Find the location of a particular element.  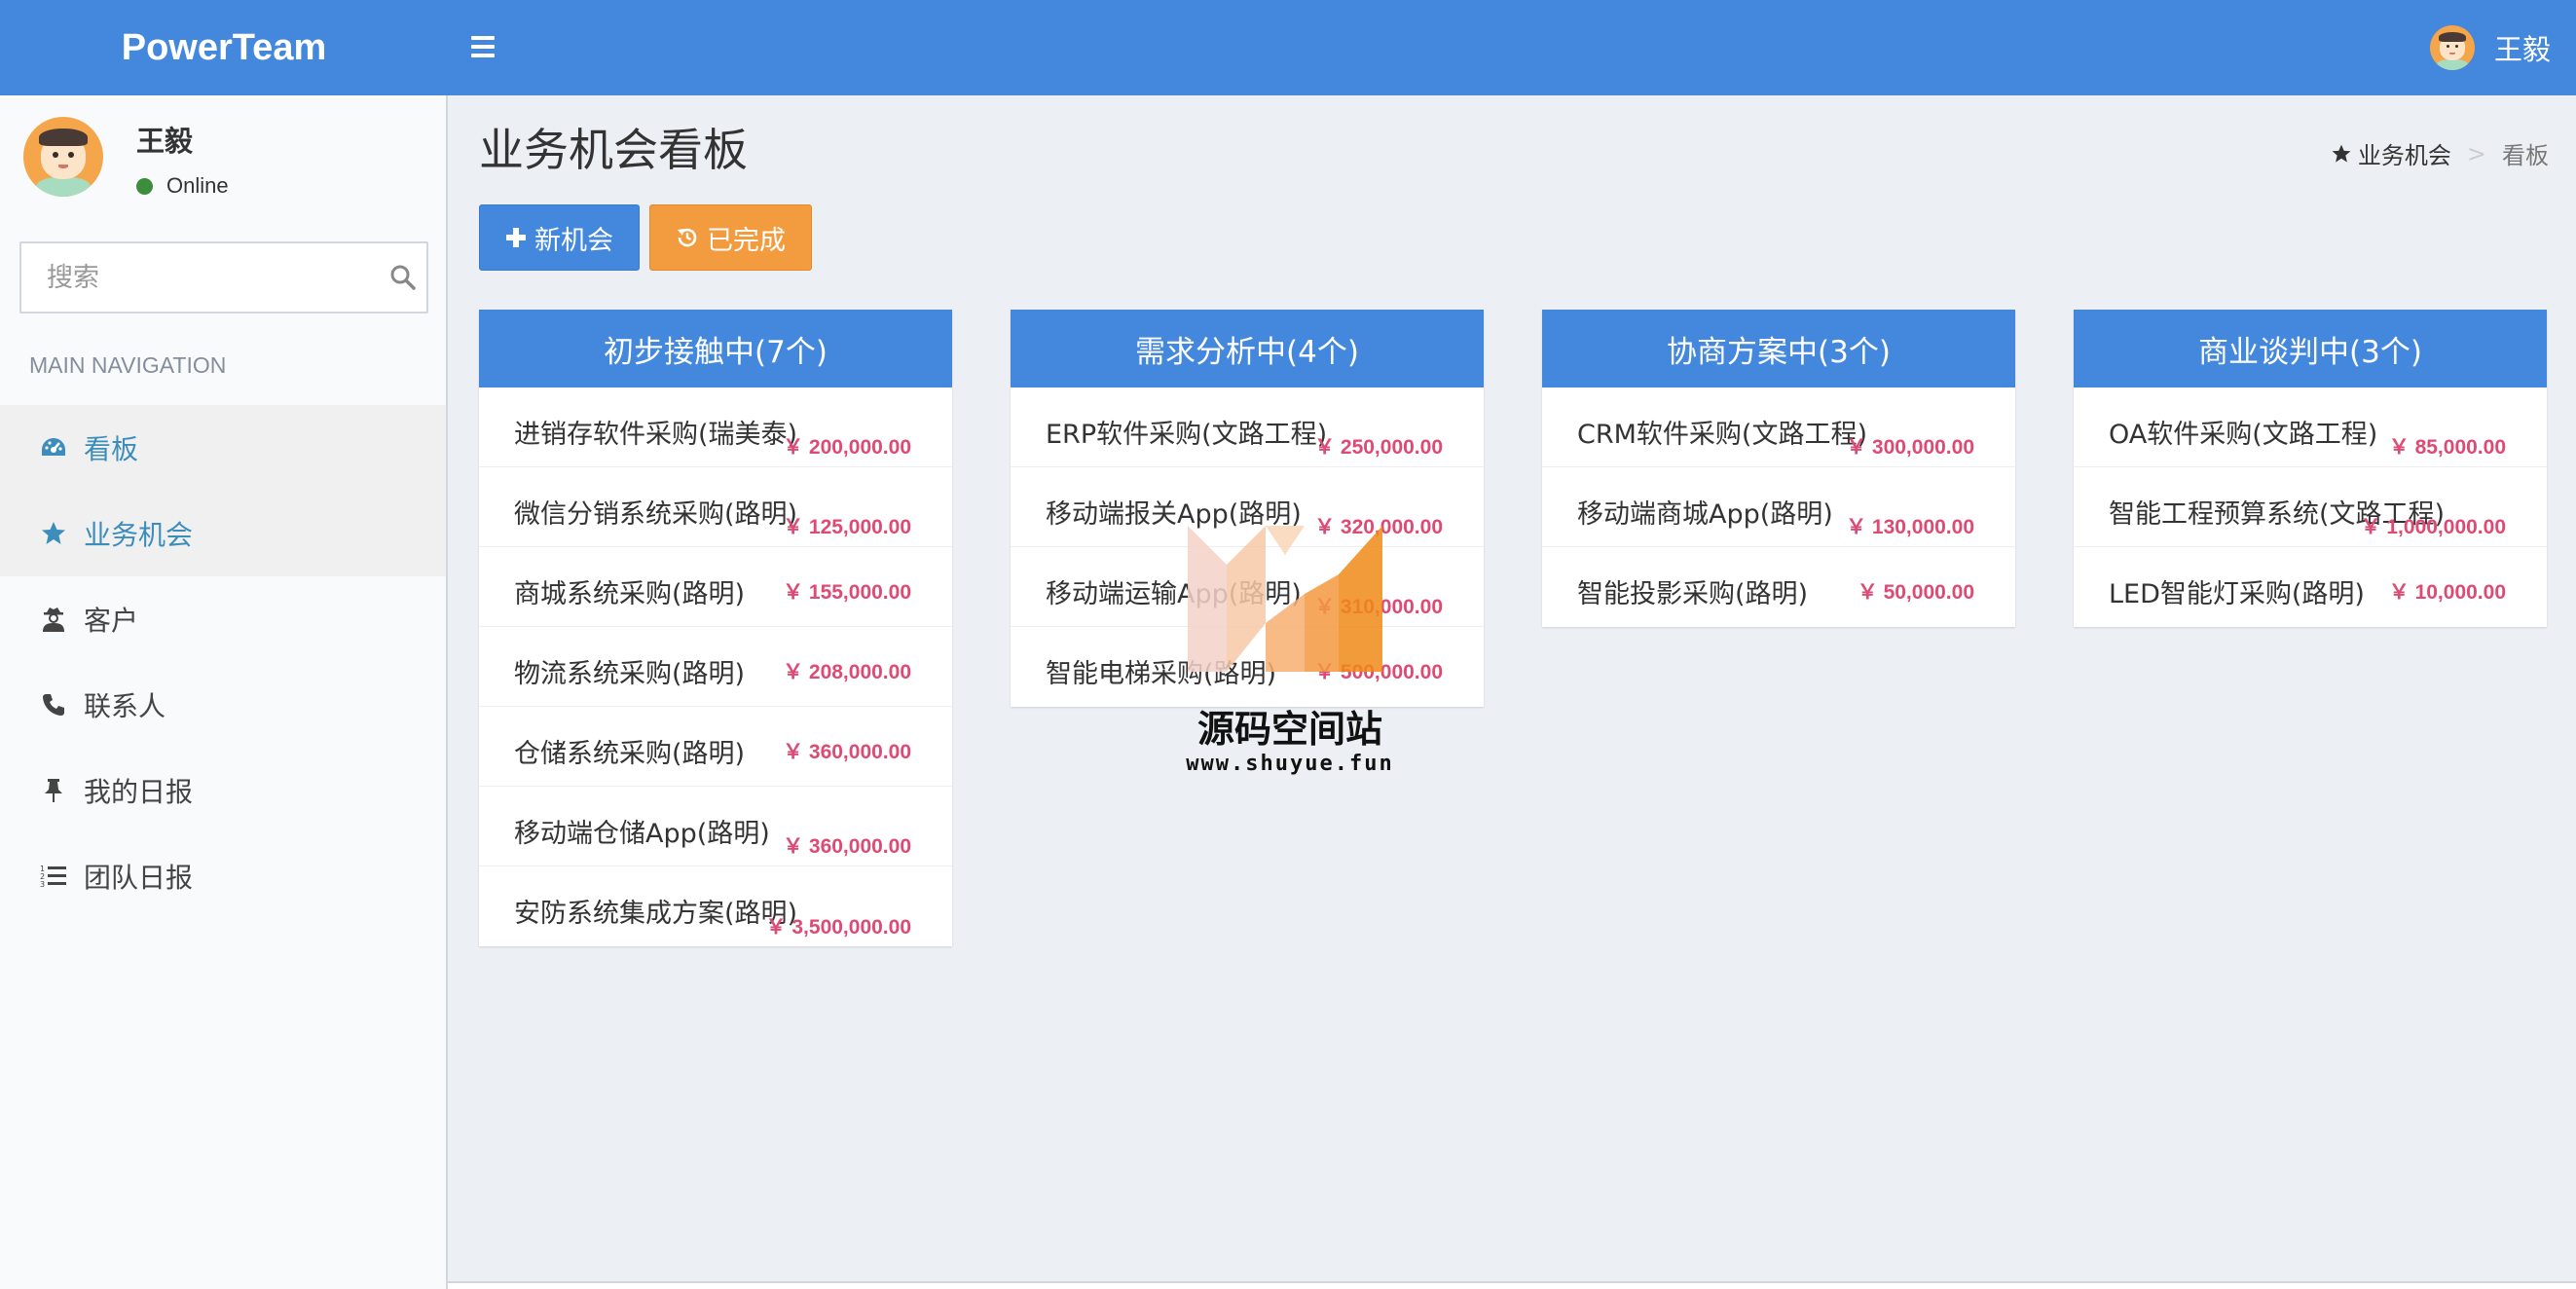

card-title: 微信分销系统采购(路明) is located at coordinates (656, 514).